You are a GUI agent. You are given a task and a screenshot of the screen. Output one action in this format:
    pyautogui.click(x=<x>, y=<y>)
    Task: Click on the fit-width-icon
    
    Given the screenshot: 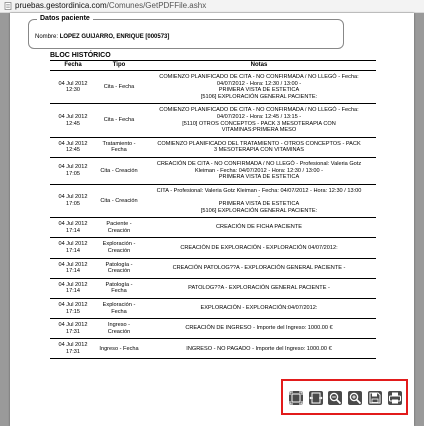 What is the action you would take?
    pyautogui.click(x=316, y=398)
    